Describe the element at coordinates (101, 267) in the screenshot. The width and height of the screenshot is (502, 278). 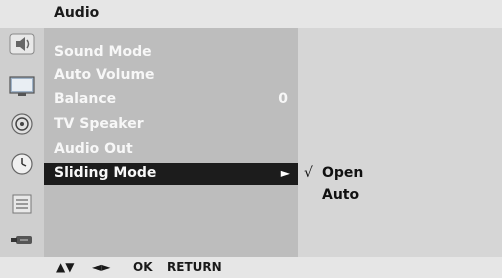
I see `left-right-arrows-icon: ◄►` at that location.